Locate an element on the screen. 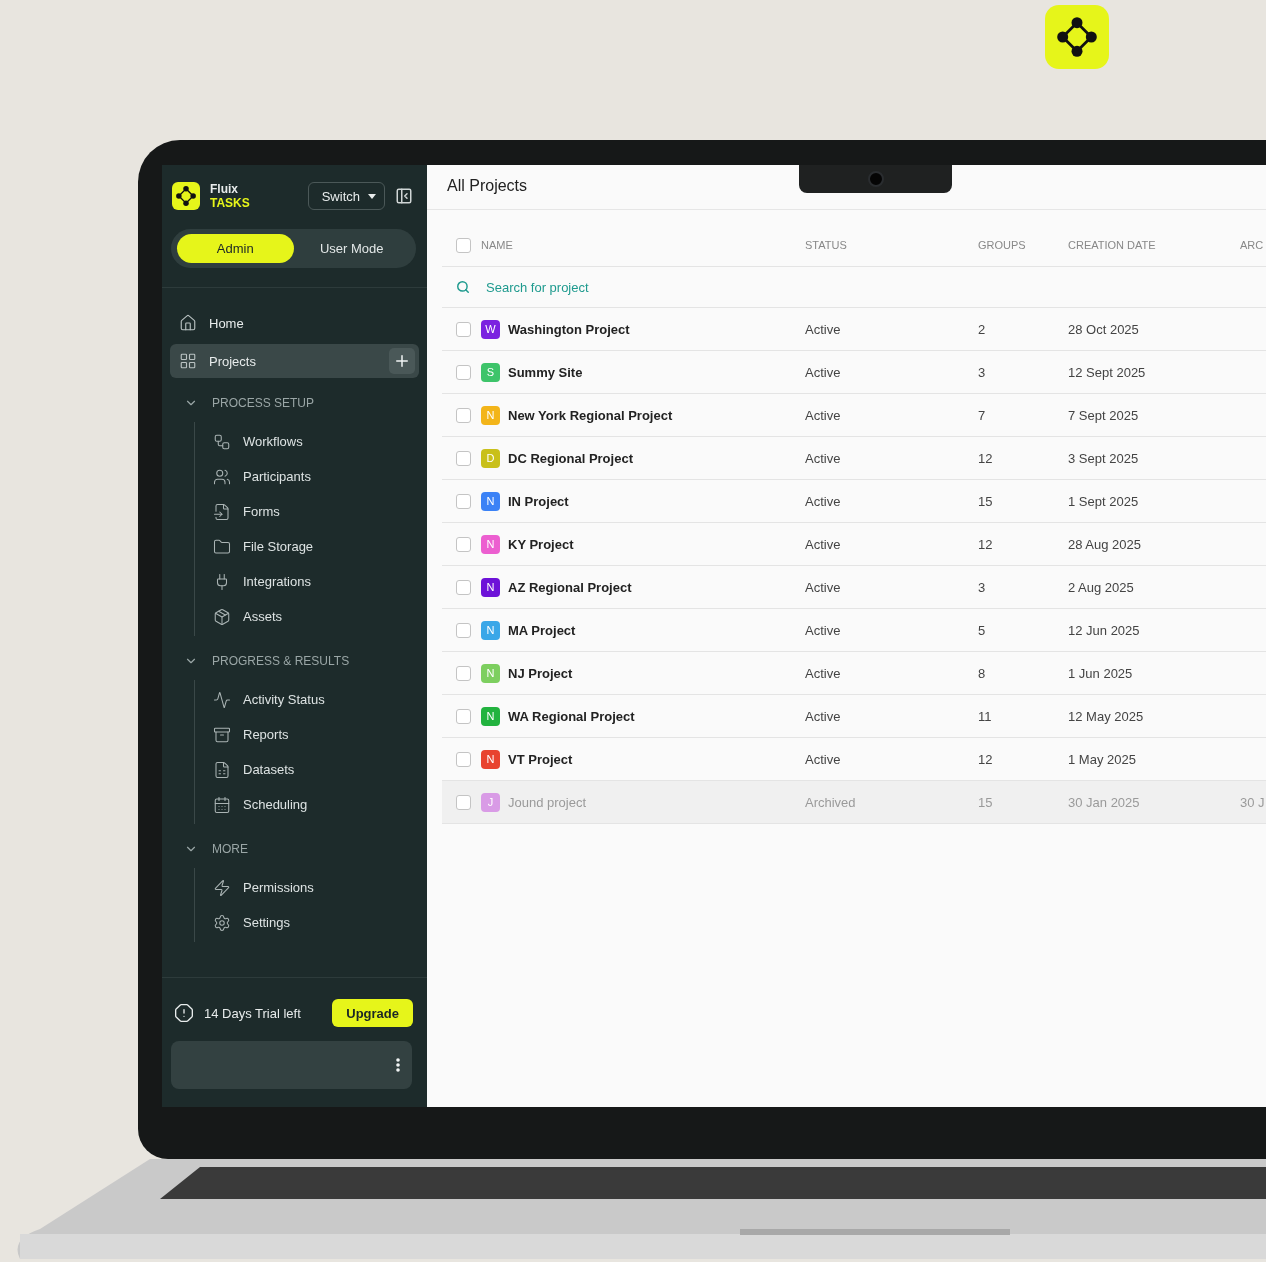 The width and height of the screenshot is (1266, 1262). document-icon is located at coordinates (222, 769).